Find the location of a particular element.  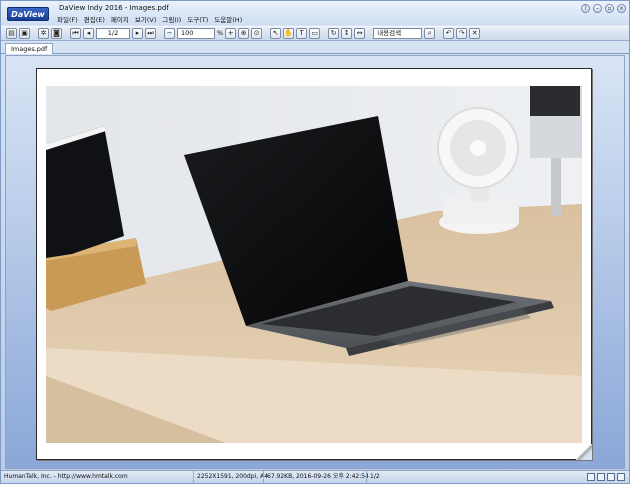

single-page-view-icon is located at coordinates (591, 477).